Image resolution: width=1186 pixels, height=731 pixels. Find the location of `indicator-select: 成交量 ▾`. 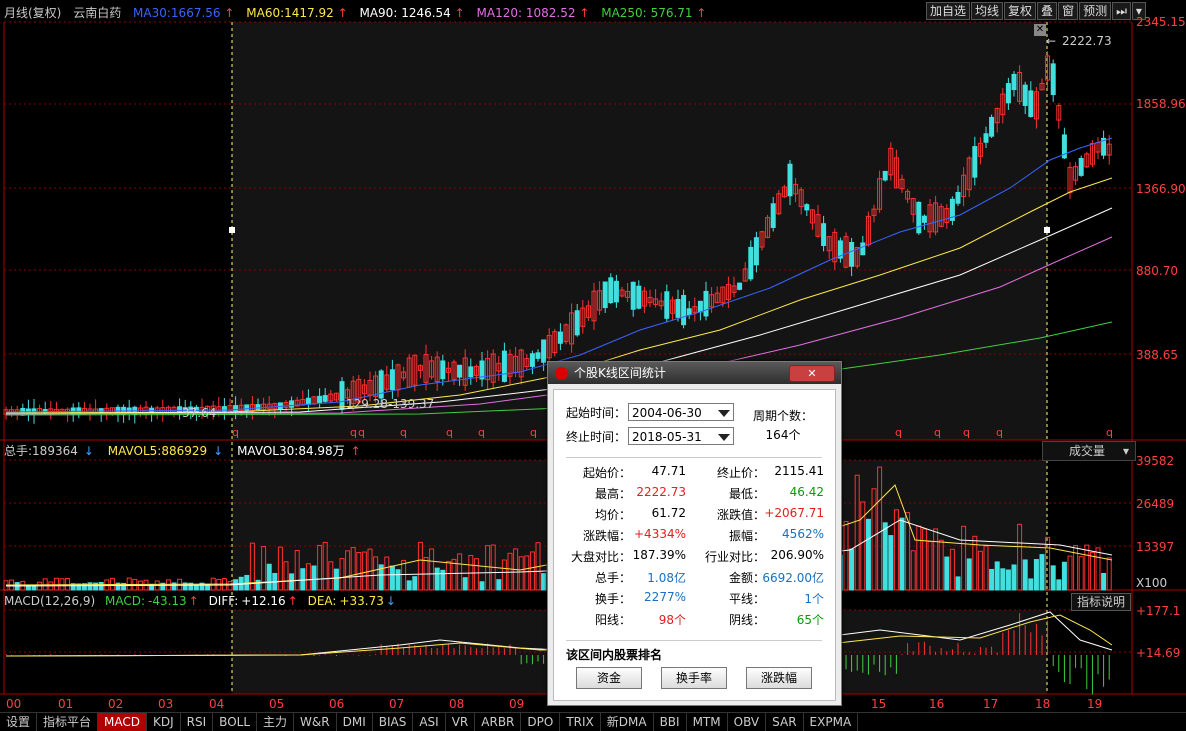

indicator-select: 成交量 ▾ is located at coordinates (1089, 451).